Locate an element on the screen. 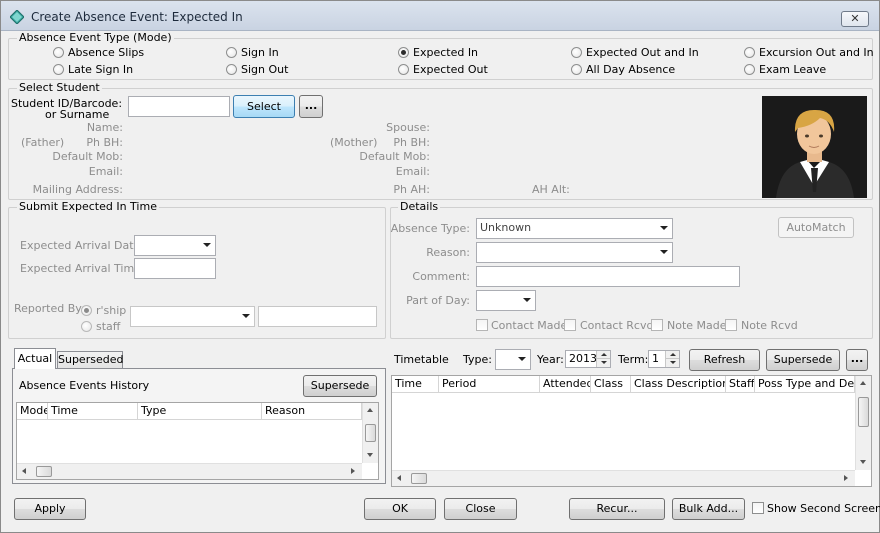 Image resolution: width=880 pixels, height=533 pixels. mode-radio-absence-slips is located at coordinates (58, 52).